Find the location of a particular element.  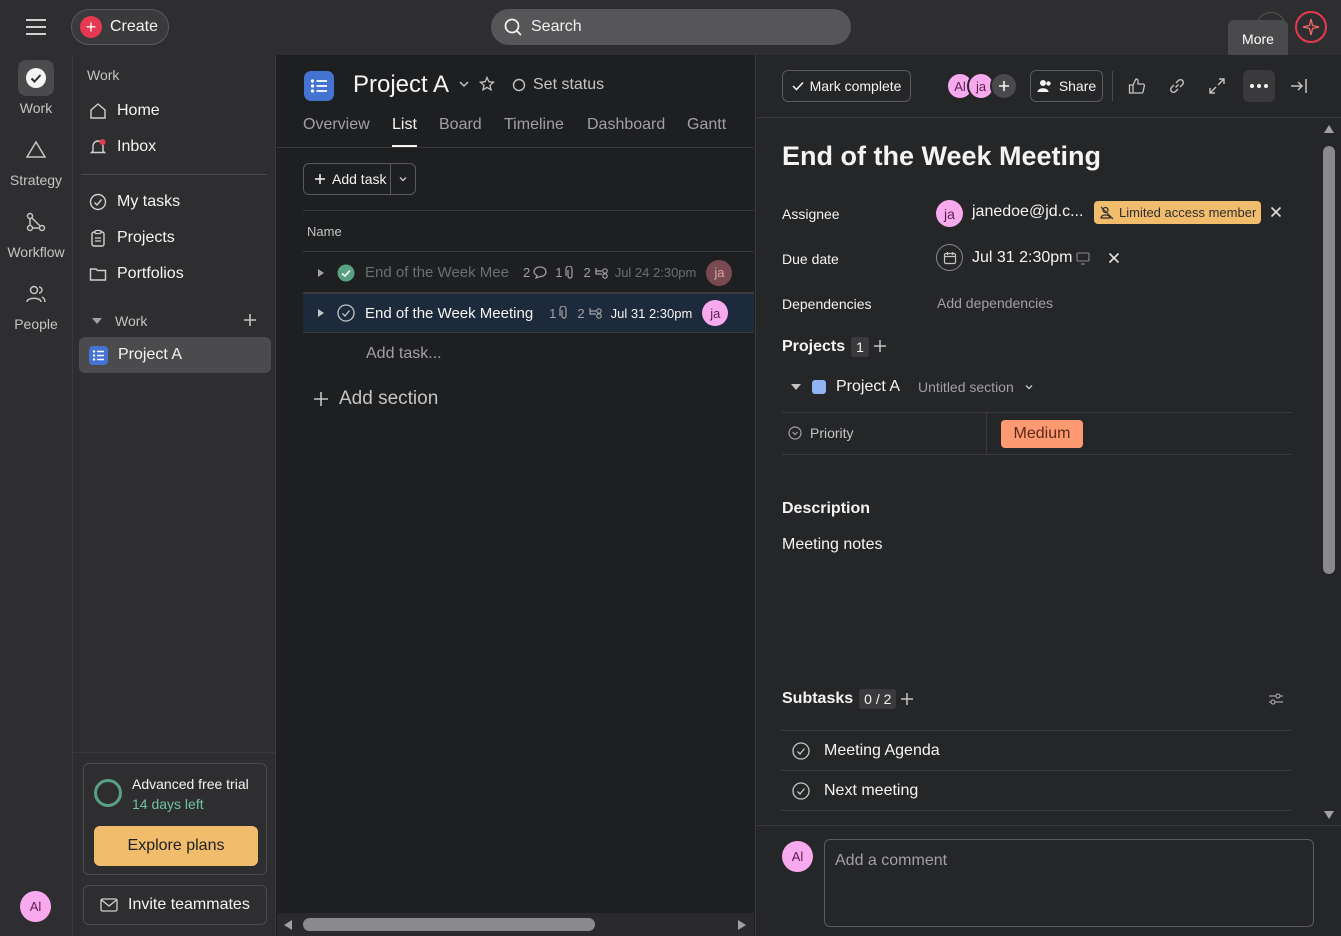

team-section-toggle: Work is located at coordinates (119, 321).